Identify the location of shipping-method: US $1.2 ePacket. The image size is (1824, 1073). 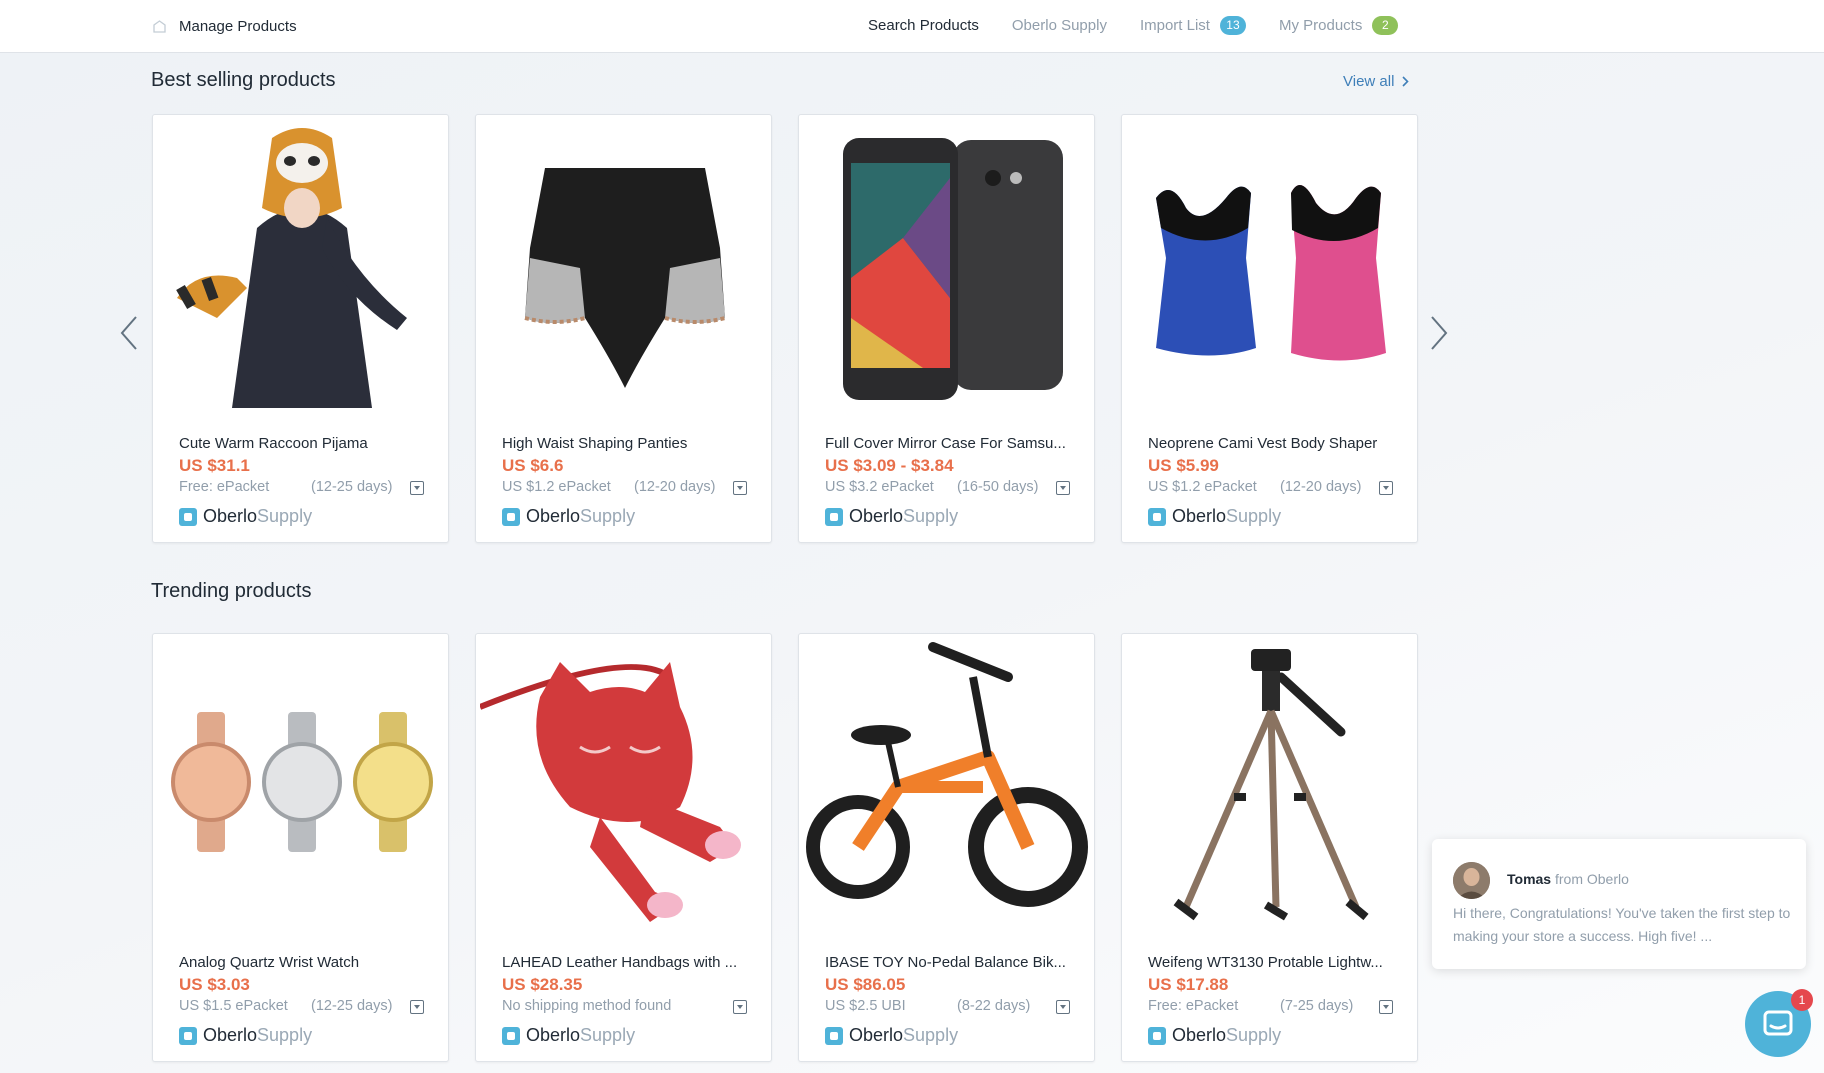
(556, 487).